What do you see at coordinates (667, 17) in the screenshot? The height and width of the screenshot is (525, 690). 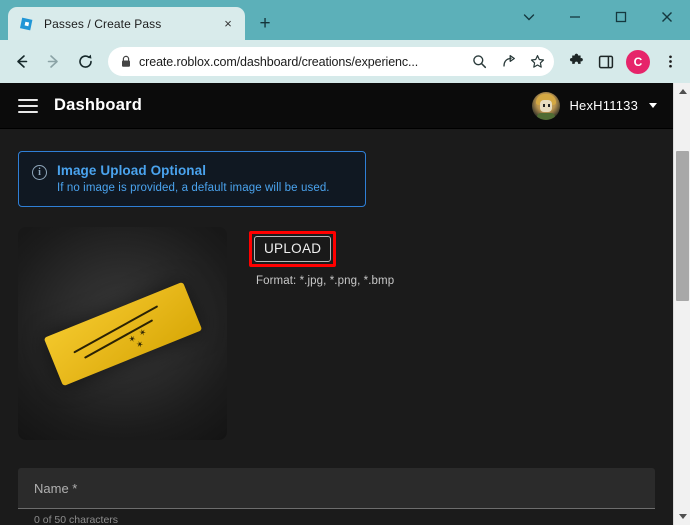 I see `close-window-icon` at bounding box center [667, 17].